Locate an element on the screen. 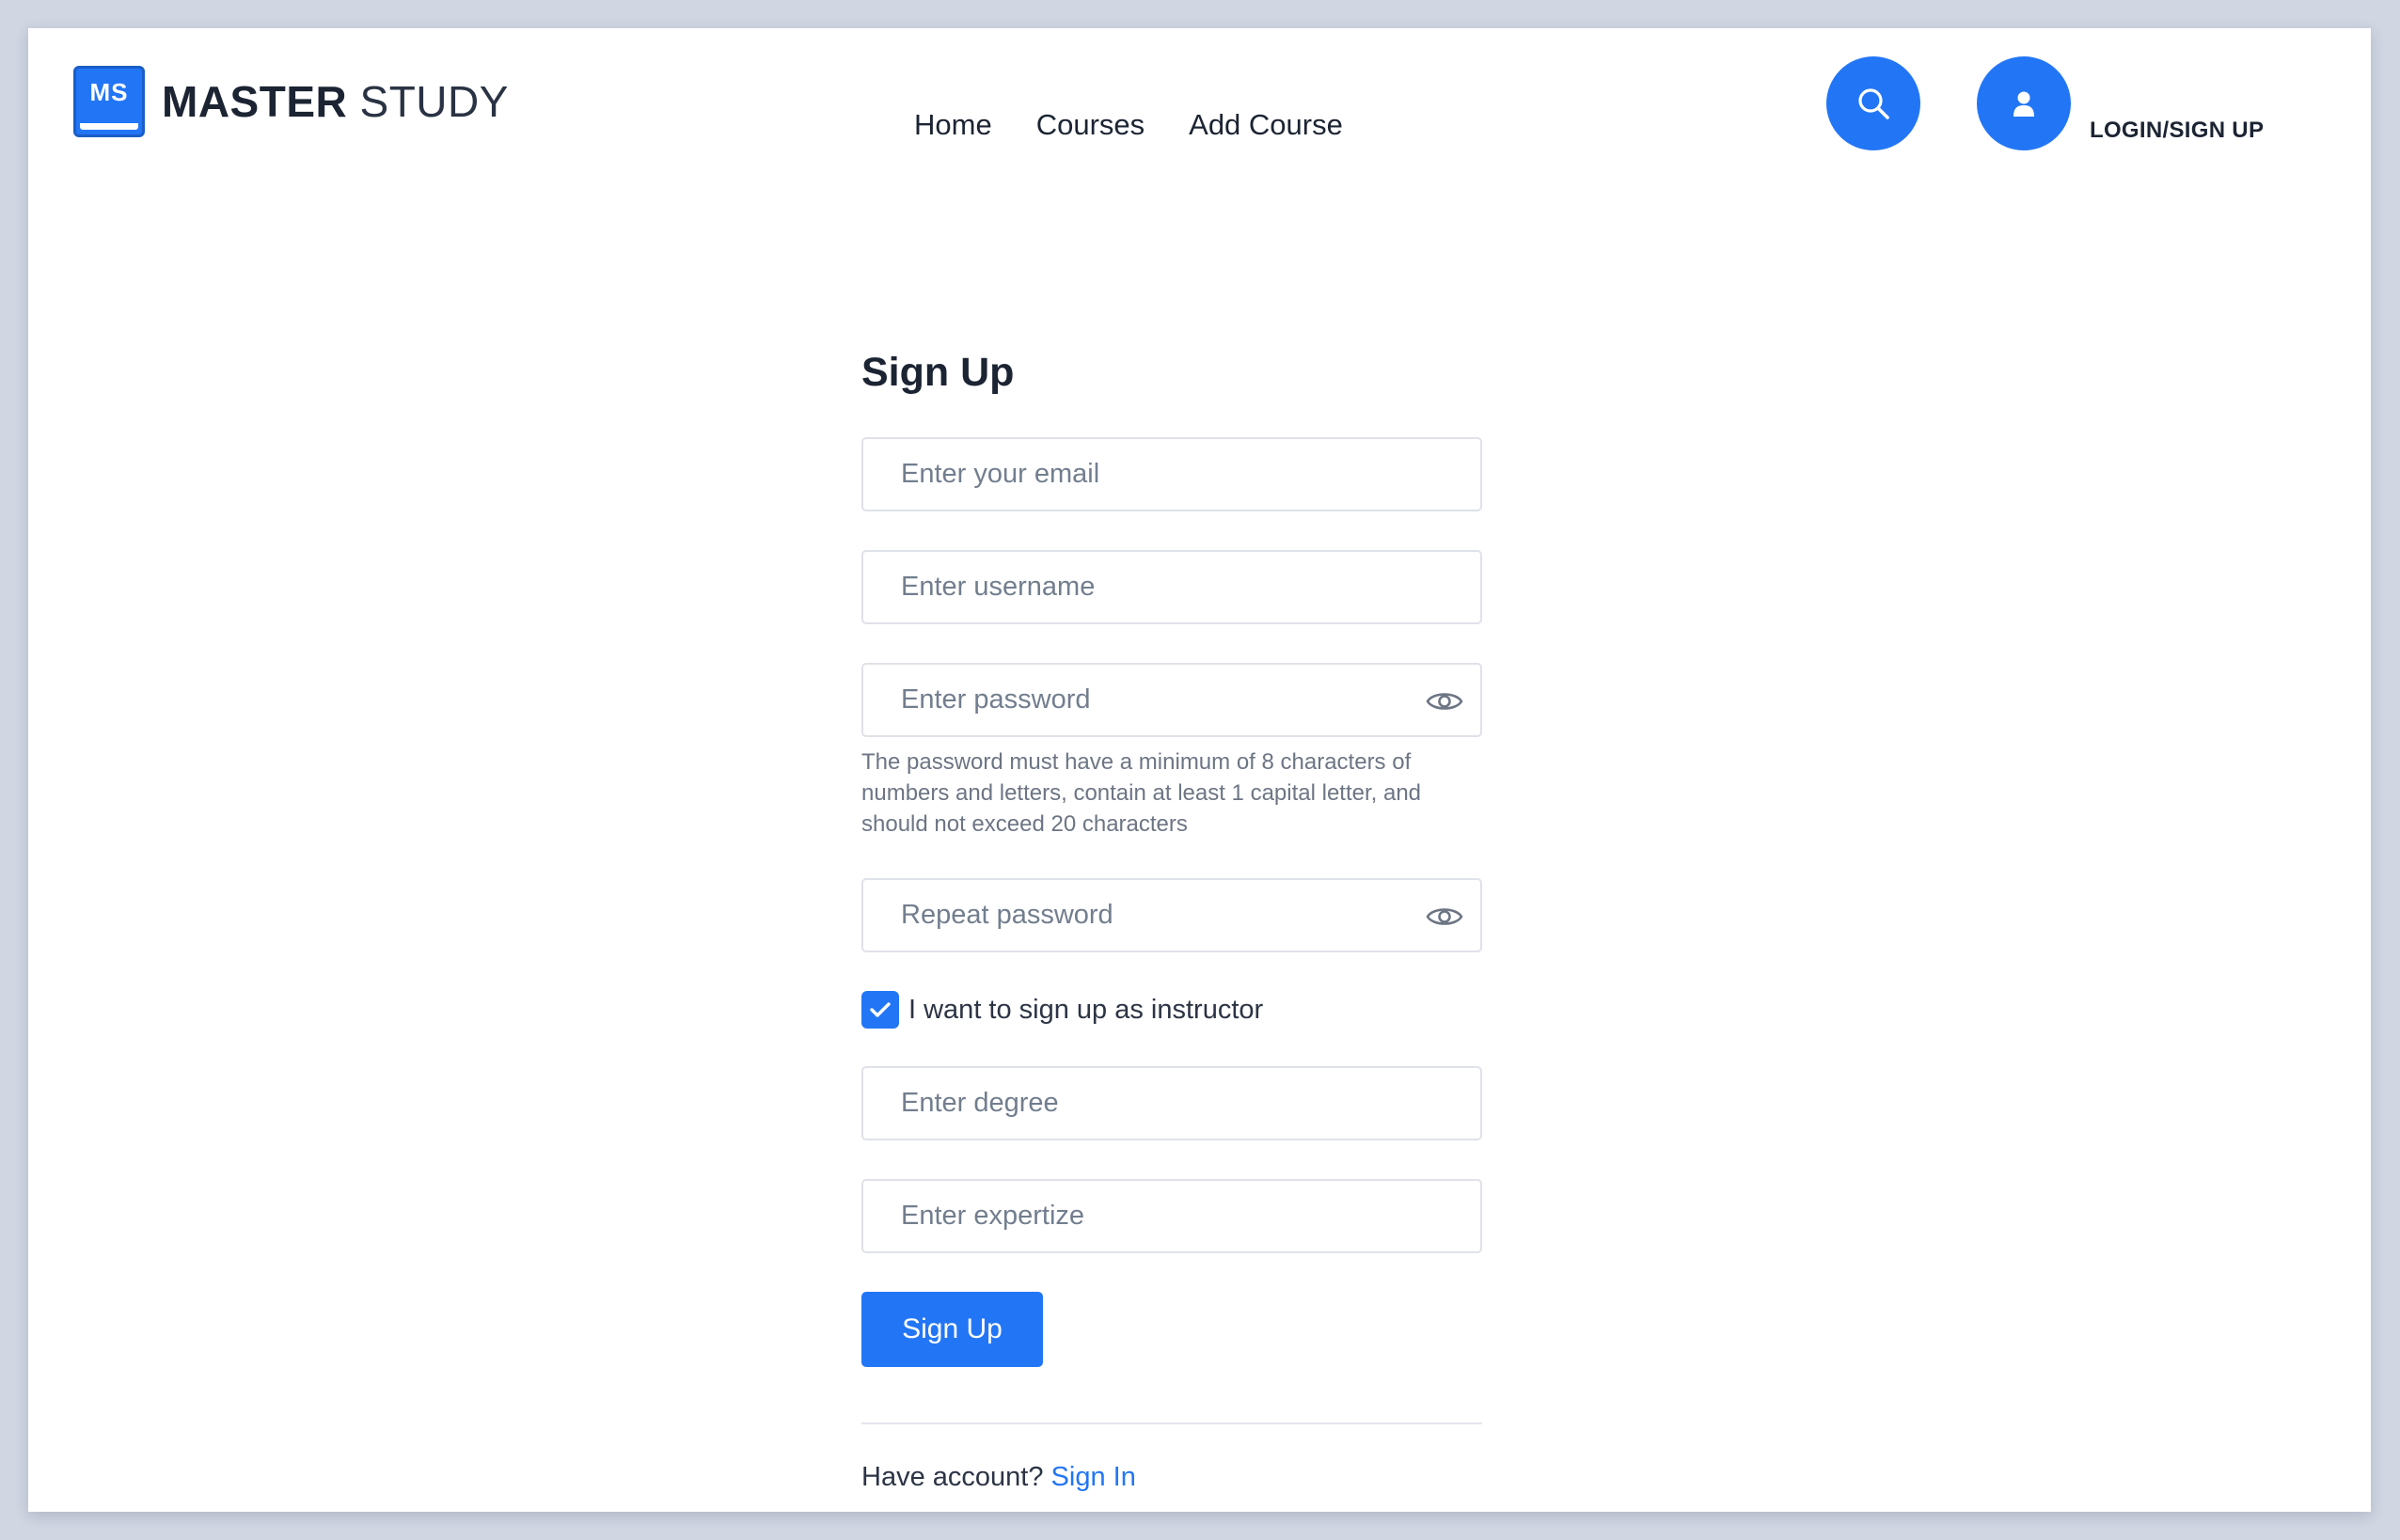  user-icon is located at coordinates (2023, 104).